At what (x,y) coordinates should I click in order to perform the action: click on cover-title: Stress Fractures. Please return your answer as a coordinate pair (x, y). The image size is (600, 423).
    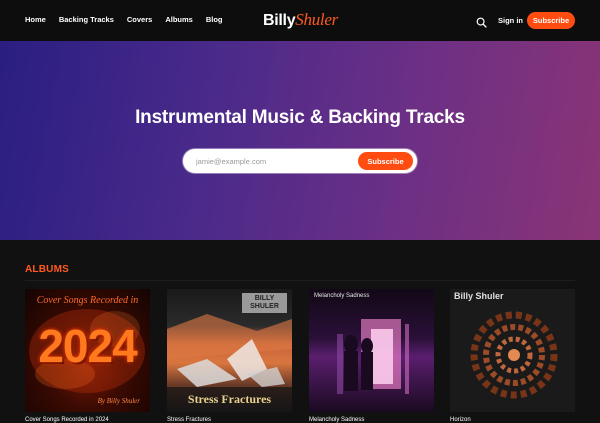
    Looking at the image, I should click on (229, 399).